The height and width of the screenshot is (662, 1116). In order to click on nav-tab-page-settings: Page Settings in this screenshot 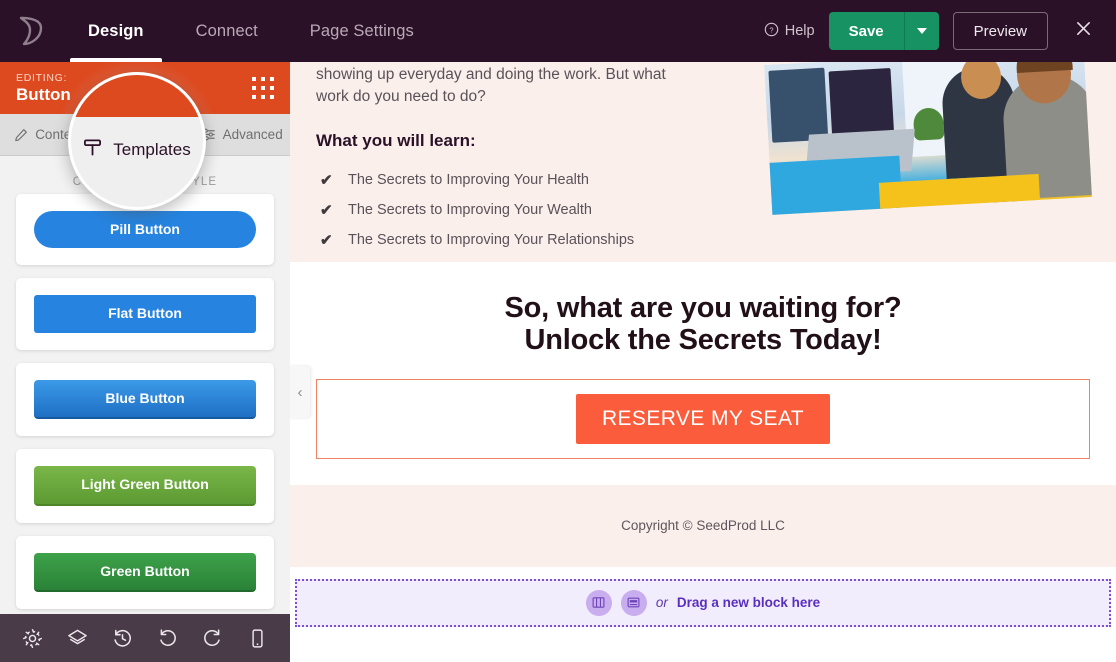, I will do `click(362, 31)`.